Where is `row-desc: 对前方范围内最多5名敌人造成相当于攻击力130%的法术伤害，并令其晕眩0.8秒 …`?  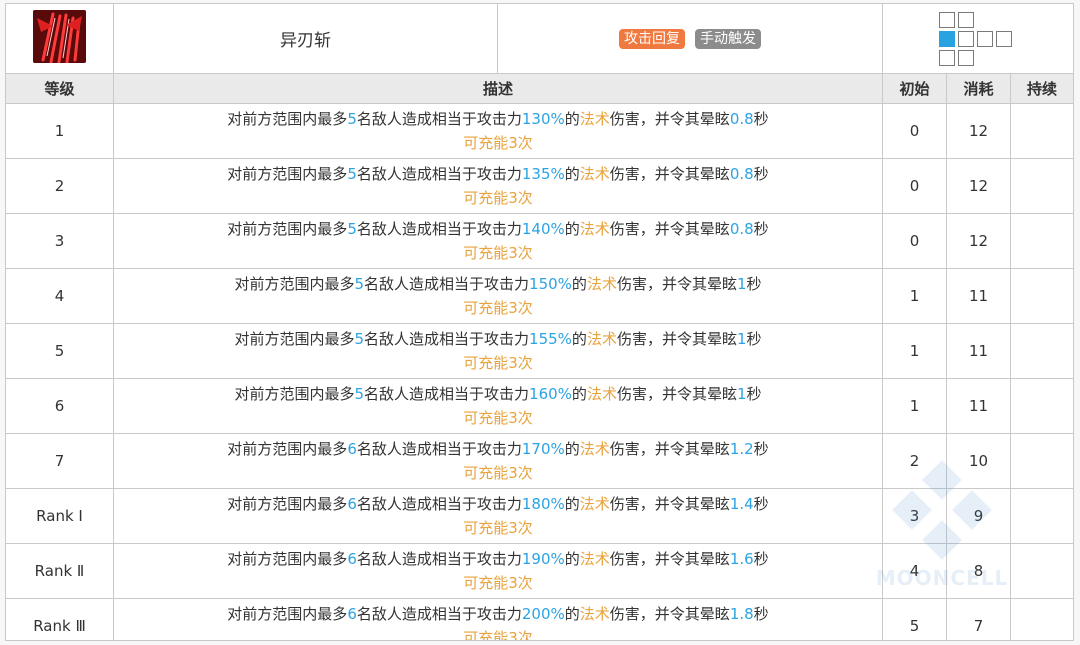 row-desc: 对前方范围内最多5名敌人造成相当于攻击力130%的法术伤害，并令其晕眩0.8秒 … is located at coordinates (498, 131).